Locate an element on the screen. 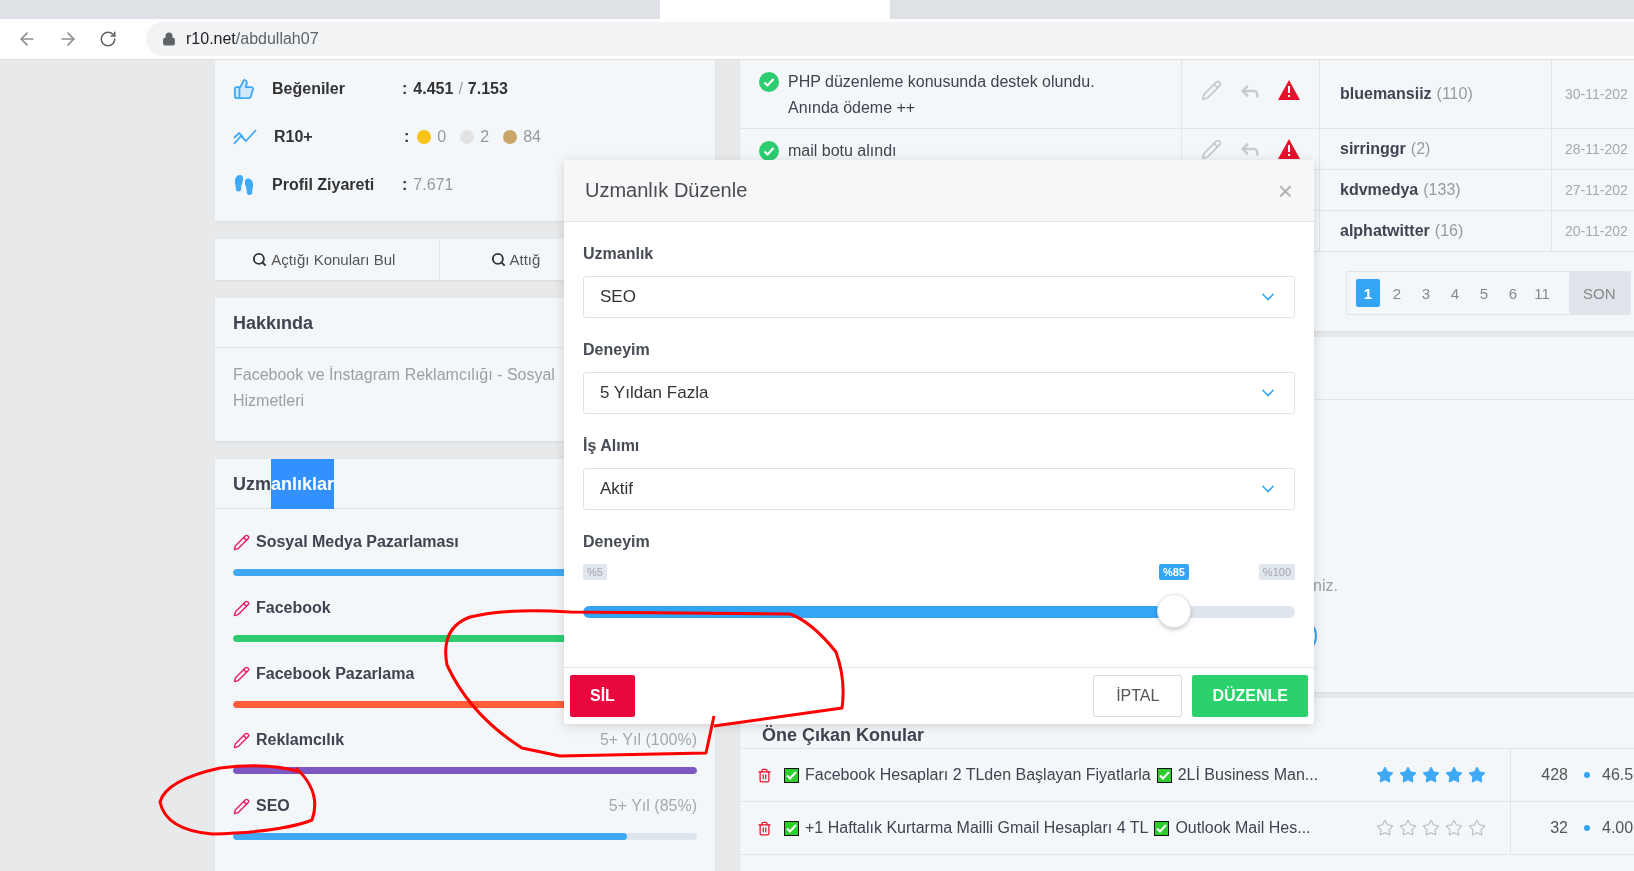 This screenshot has height=871, width=1634. medal-count: 0 is located at coordinates (442, 137).